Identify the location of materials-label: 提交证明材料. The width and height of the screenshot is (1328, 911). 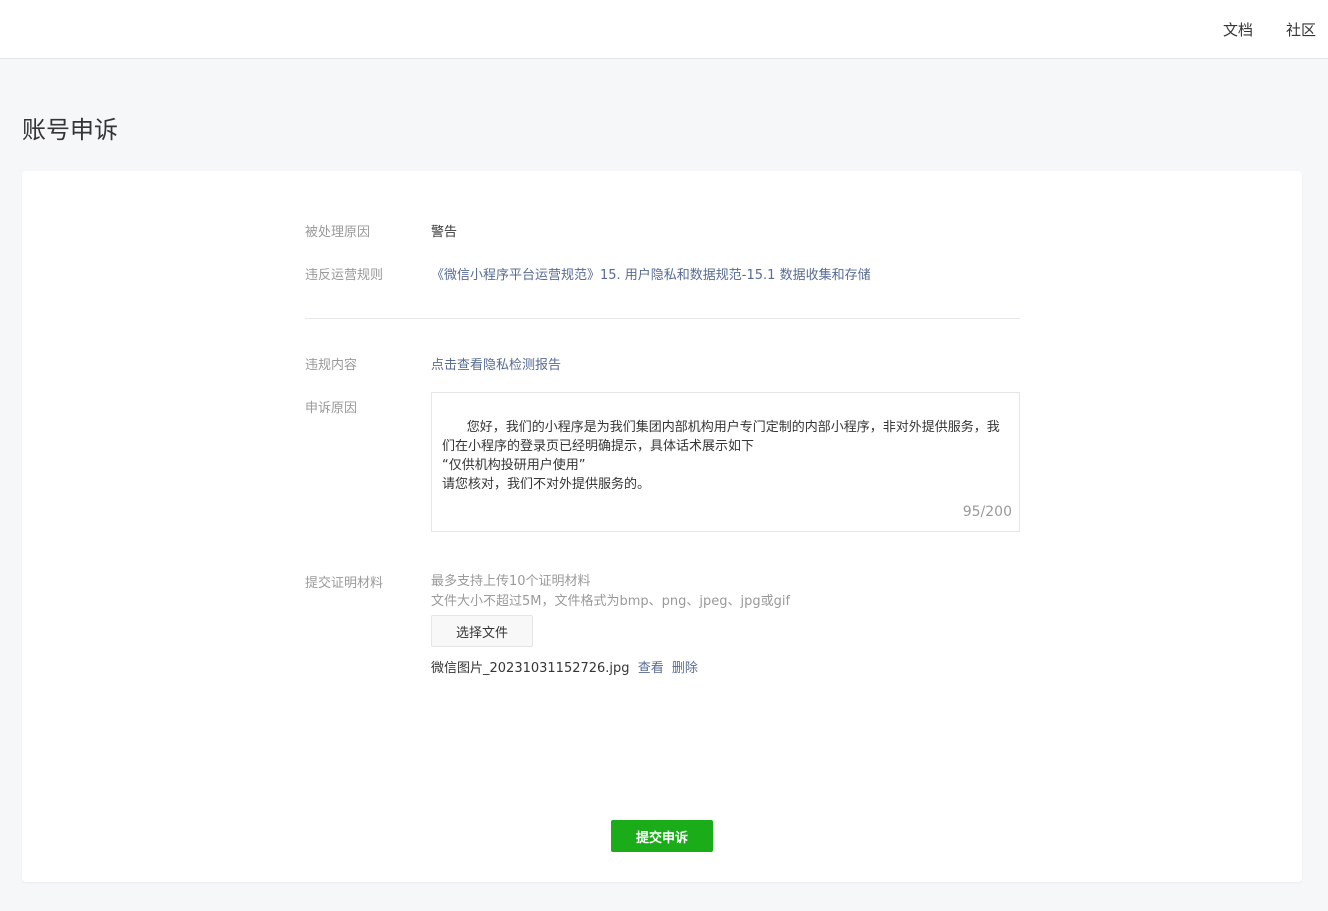
(344, 583).